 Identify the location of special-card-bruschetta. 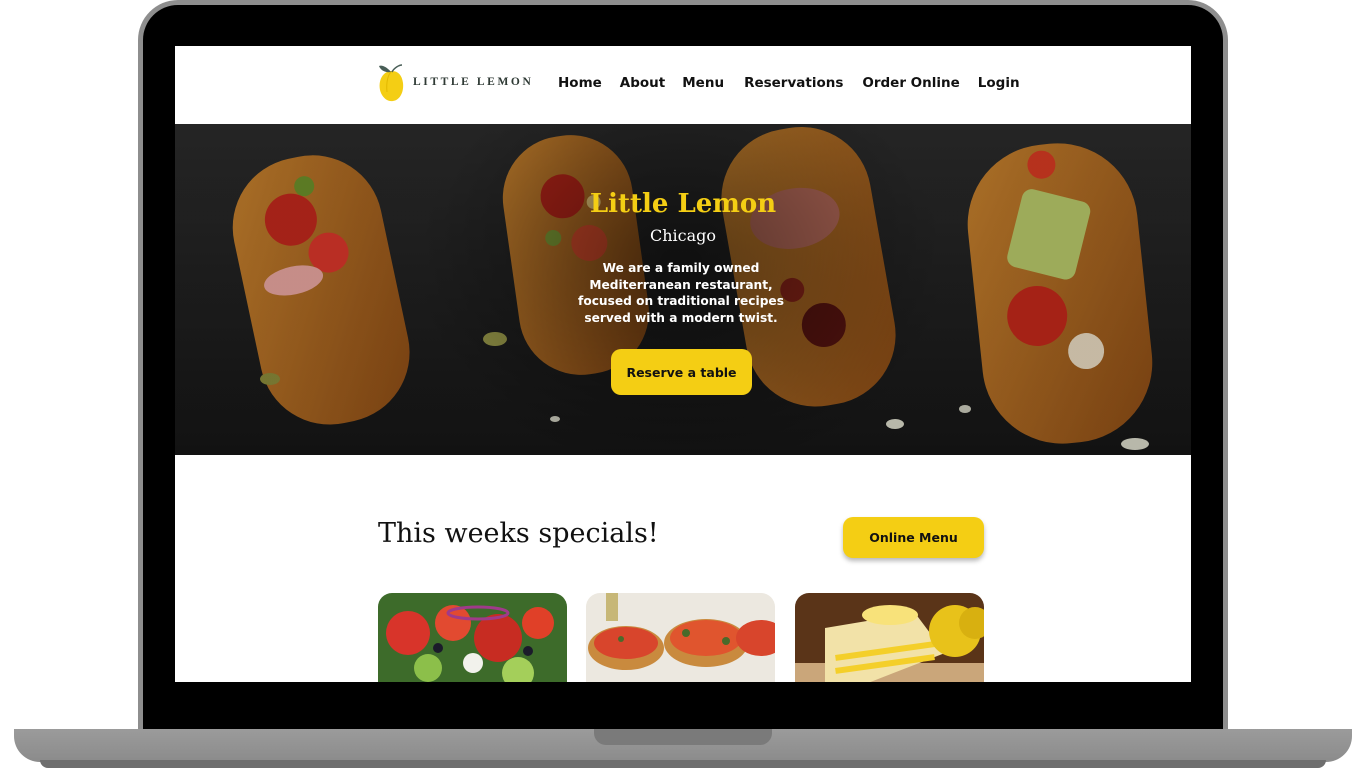
(680, 637).